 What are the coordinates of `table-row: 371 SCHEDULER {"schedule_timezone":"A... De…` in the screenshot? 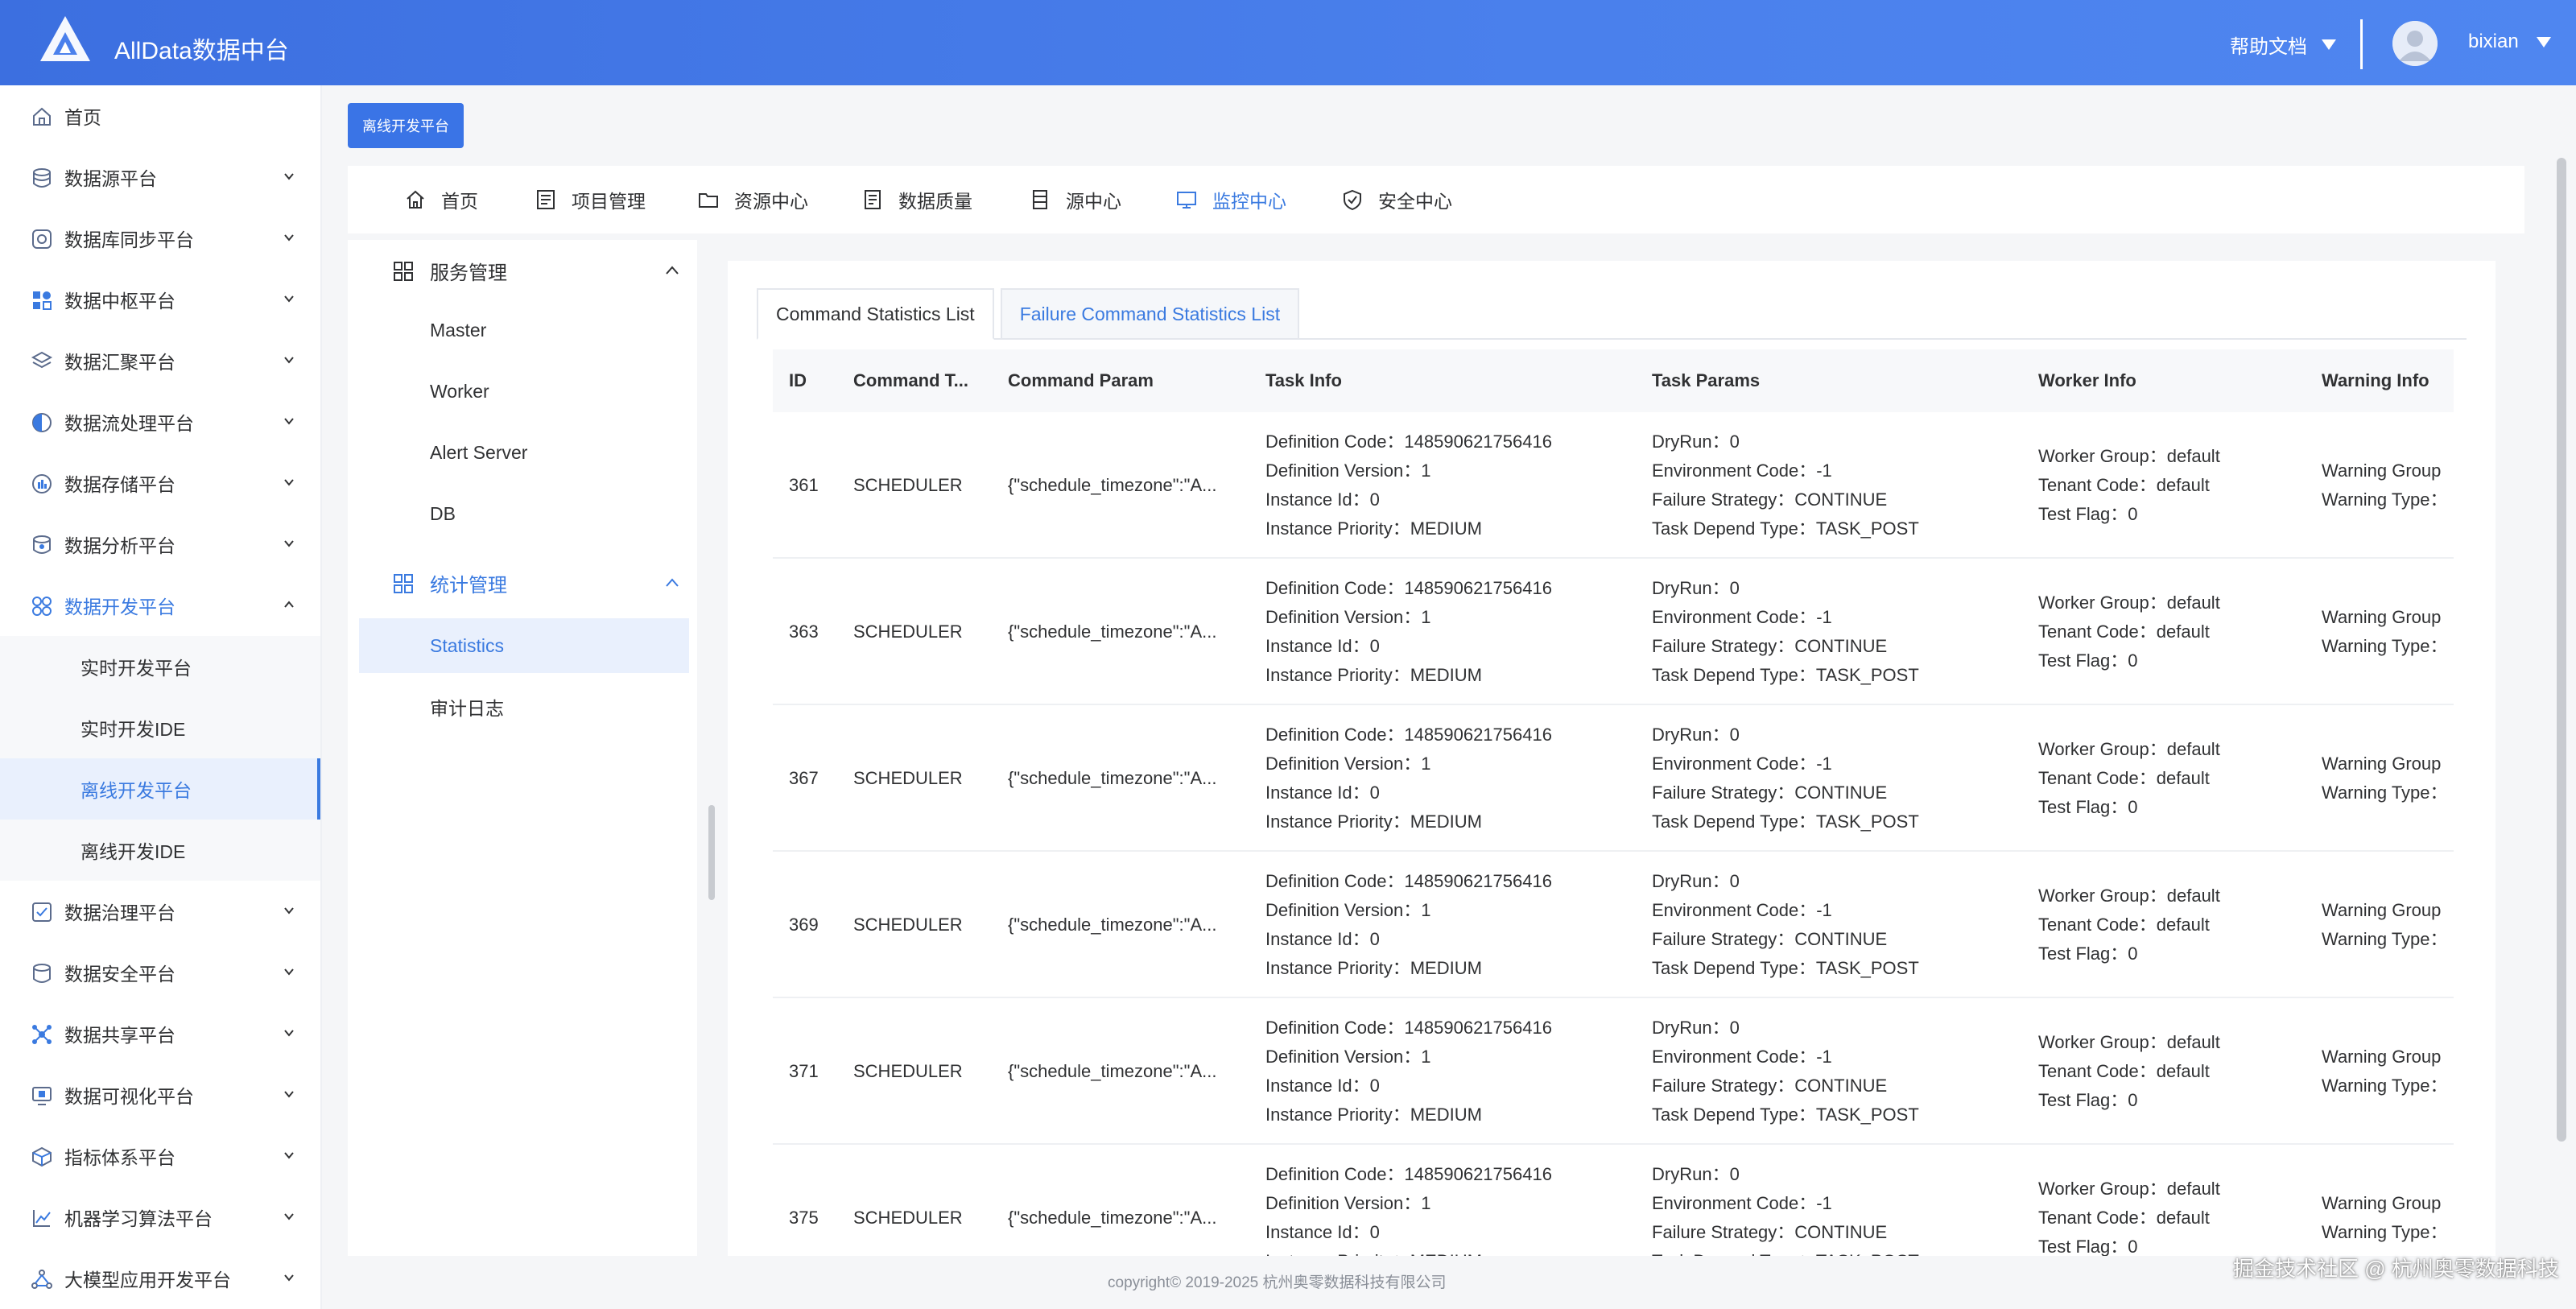 It's located at (1613, 1071).